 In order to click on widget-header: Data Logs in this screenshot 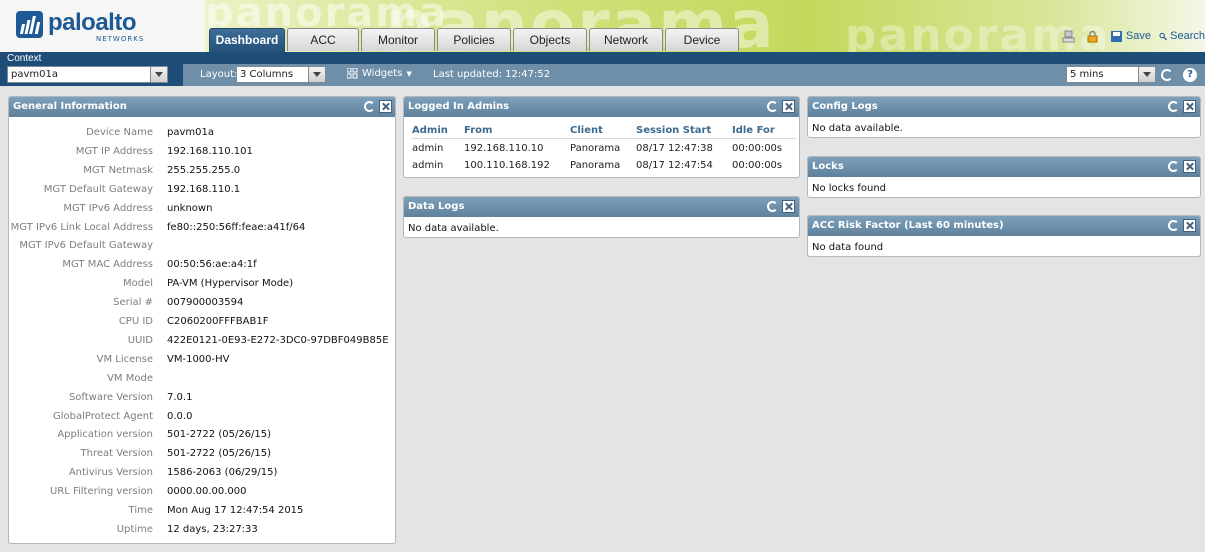, I will do `click(601, 207)`.